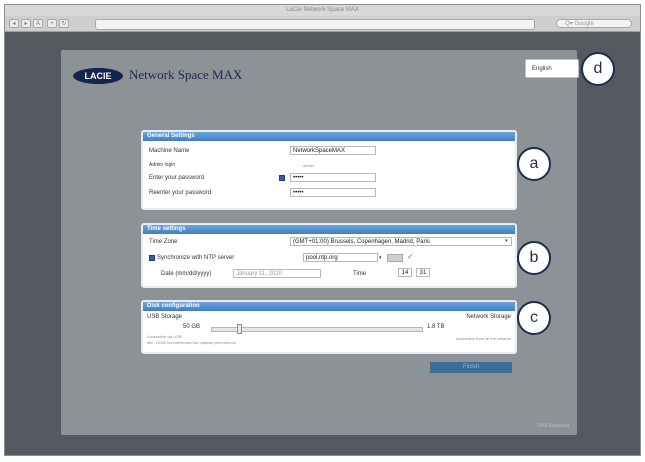 The width and height of the screenshot is (645, 462). Describe the element at coordinates (488, 317) in the screenshot. I see `network-storage-label: Network Storage` at that location.